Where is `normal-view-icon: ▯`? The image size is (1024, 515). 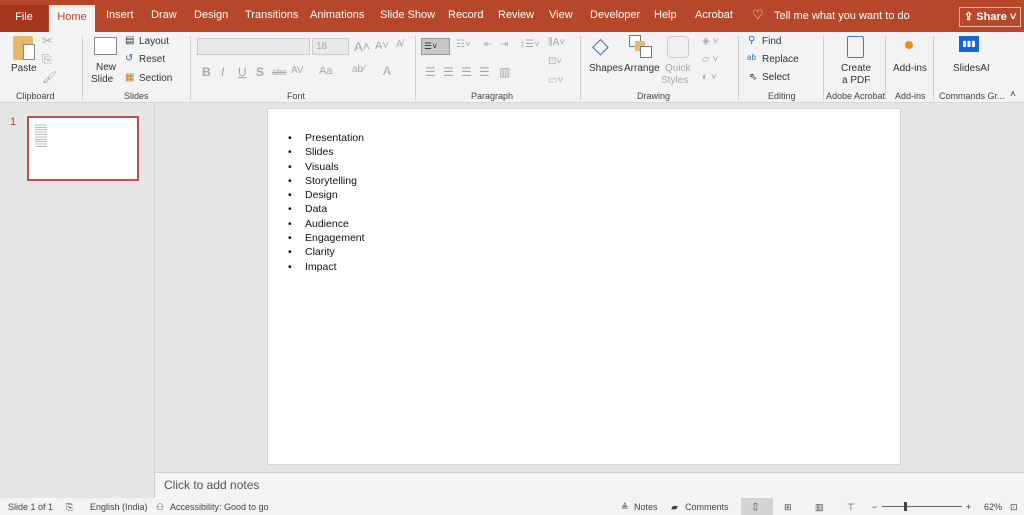 normal-view-icon: ▯ is located at coordinates (755, 506).